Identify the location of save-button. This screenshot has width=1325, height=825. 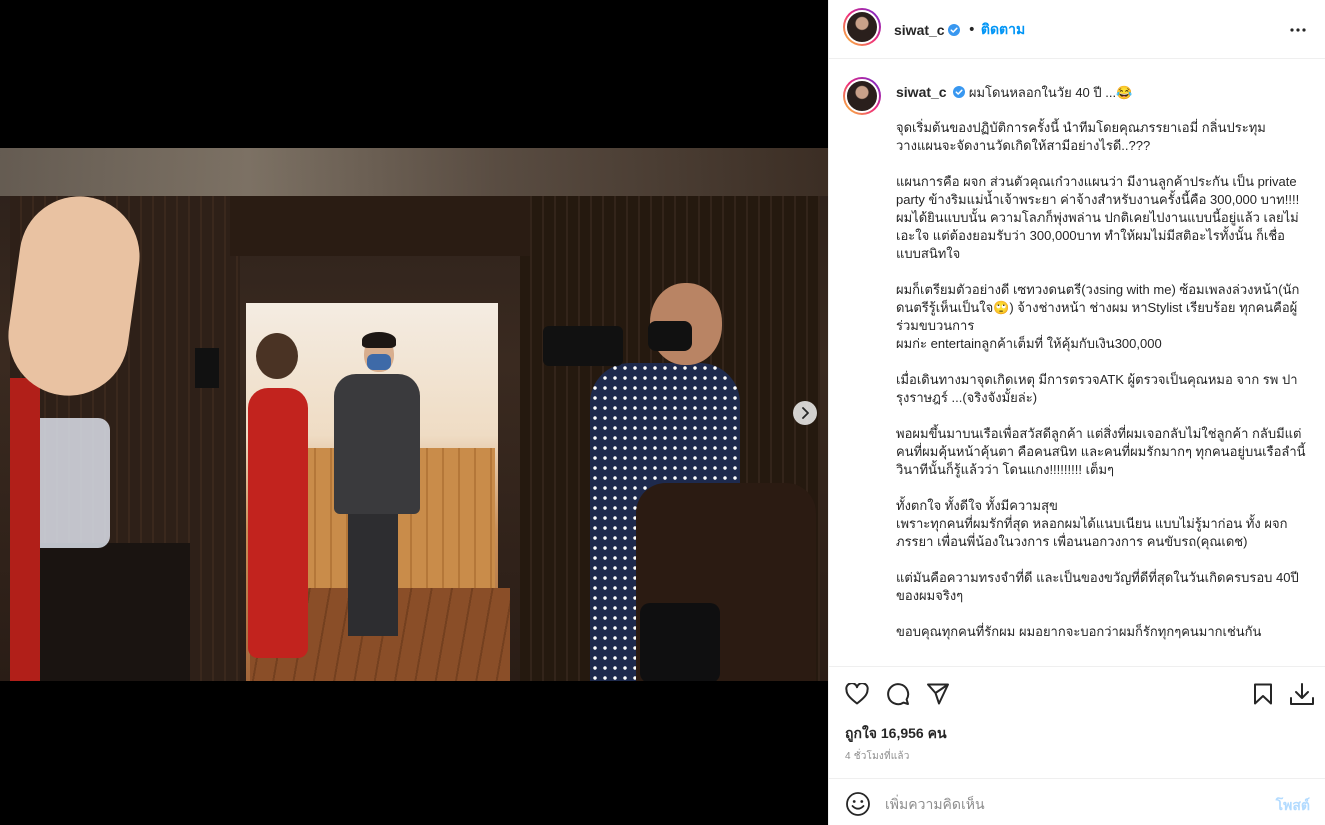
(1263, 694).